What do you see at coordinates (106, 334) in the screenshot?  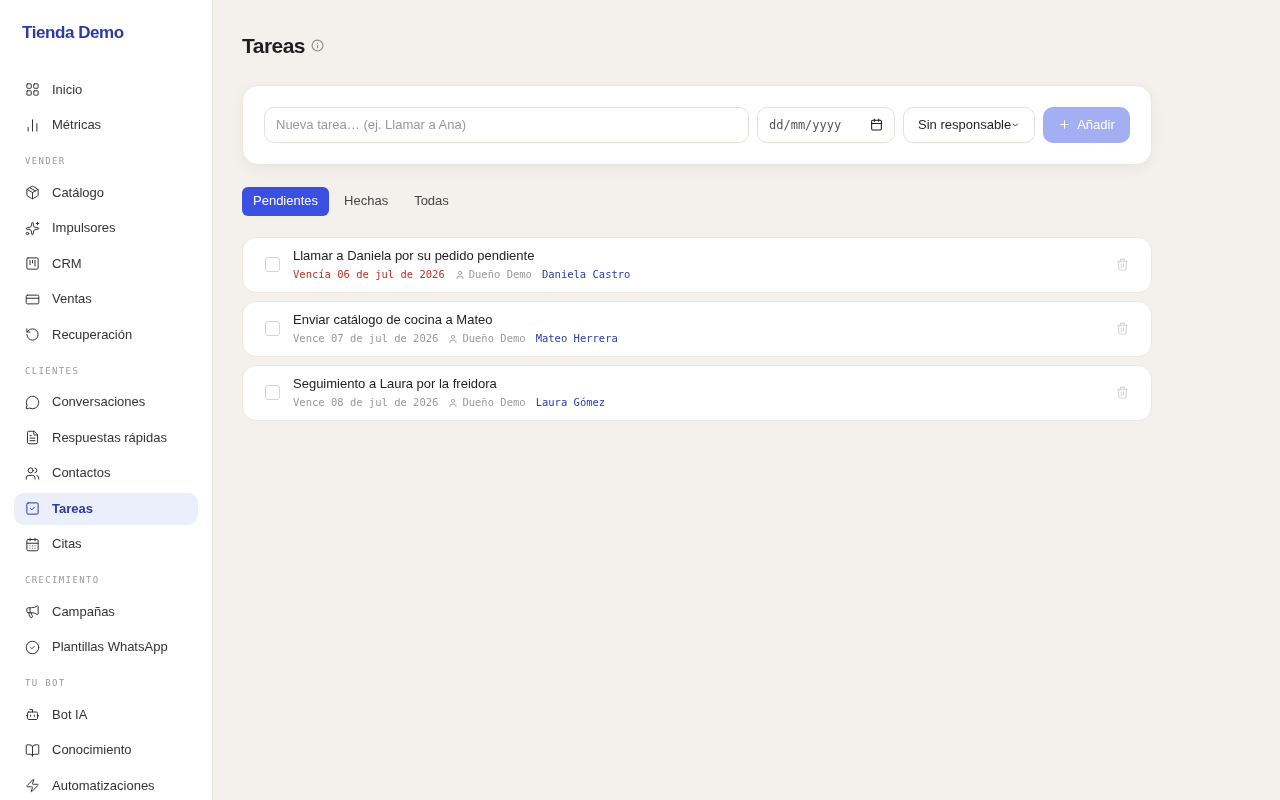 I see `sidebar-item: Recuperación` at bounding box center [106, 334].